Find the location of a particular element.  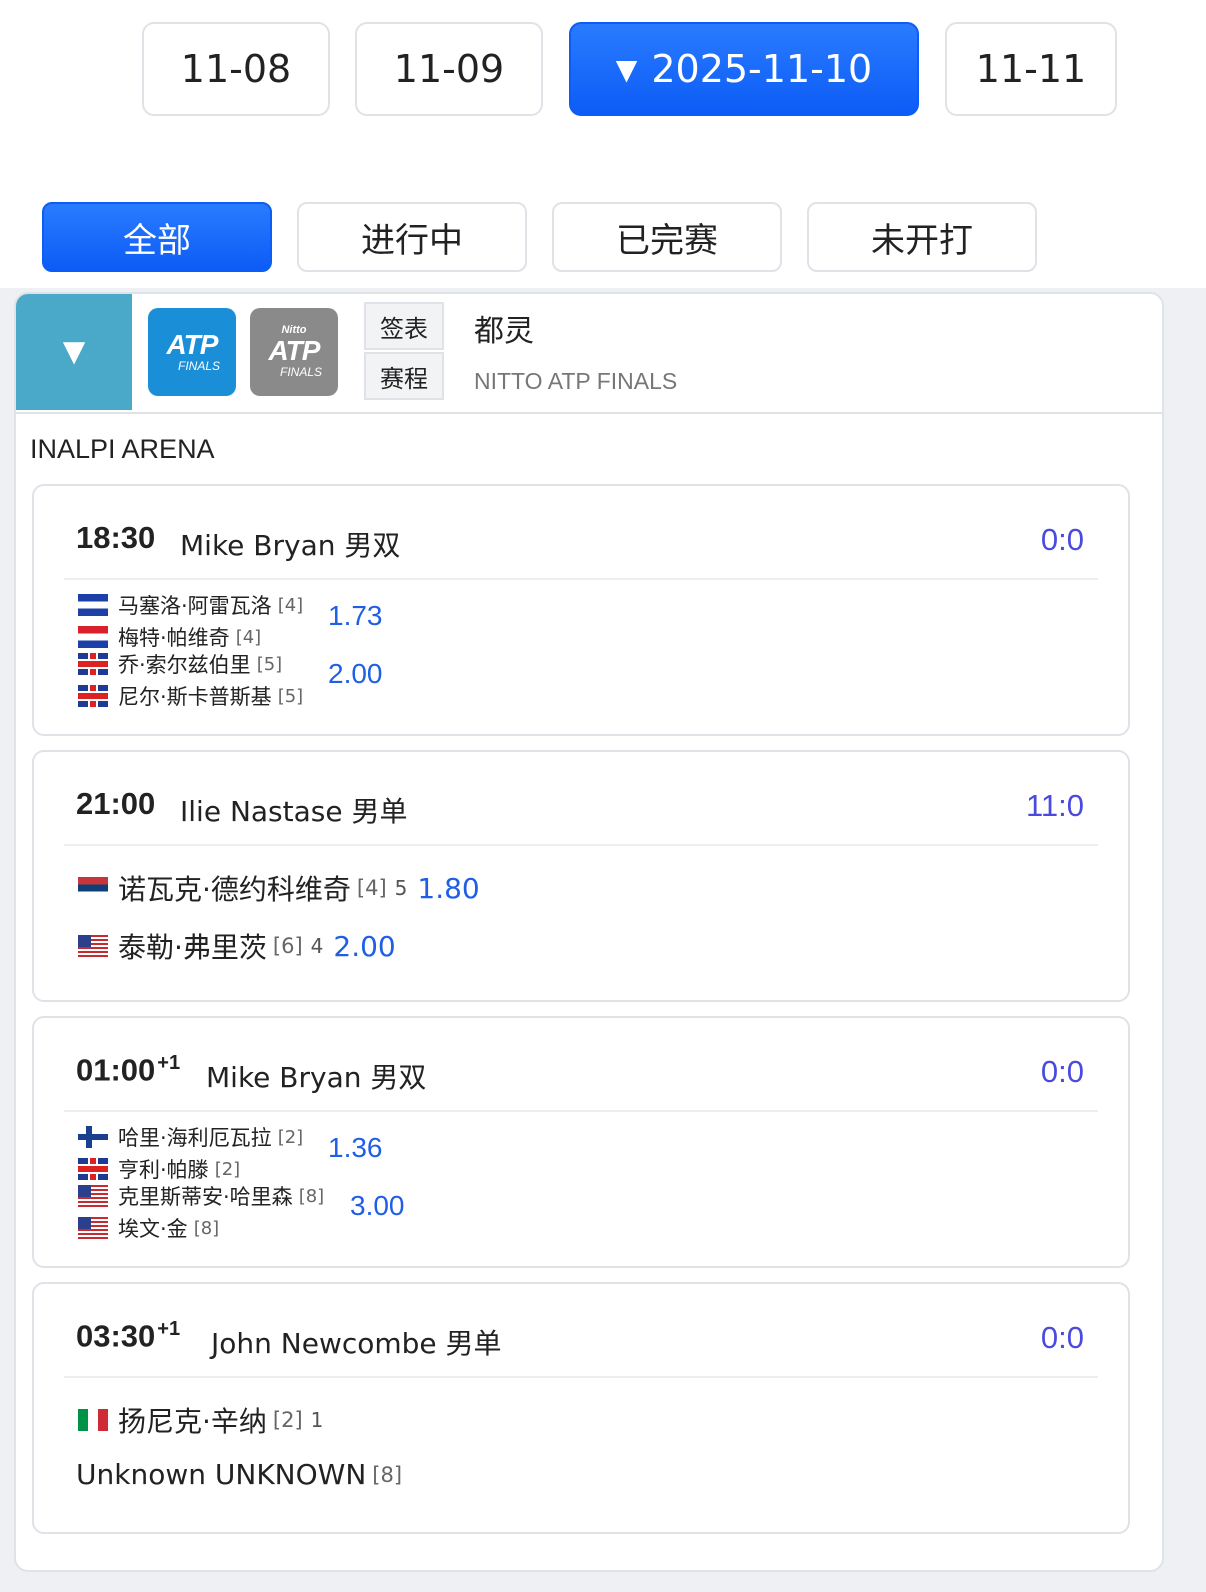

match-umpire: Ilie Nastase 男单 is located at coordinates (294, 811).